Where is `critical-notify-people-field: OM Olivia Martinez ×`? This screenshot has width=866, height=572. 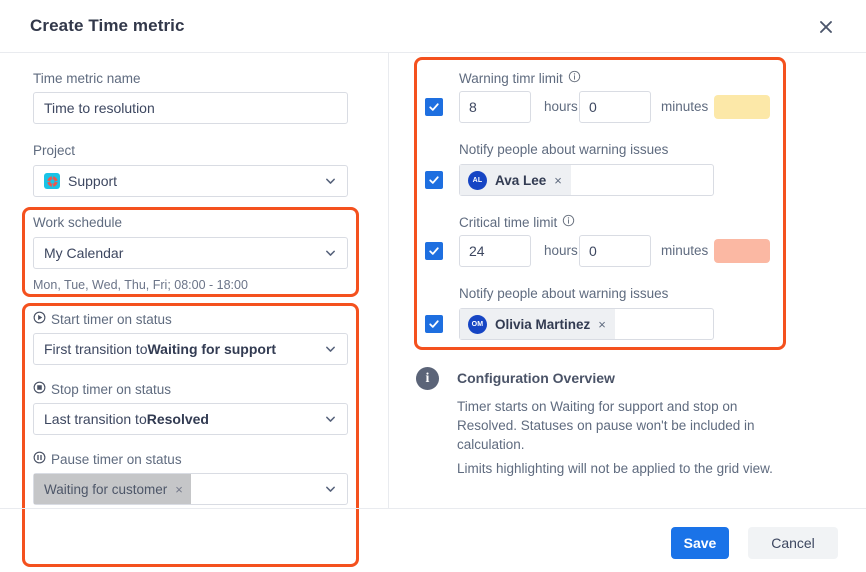
critical-notify-people-field: OM Olivia Martinez × is located at coordinates (586, 324).